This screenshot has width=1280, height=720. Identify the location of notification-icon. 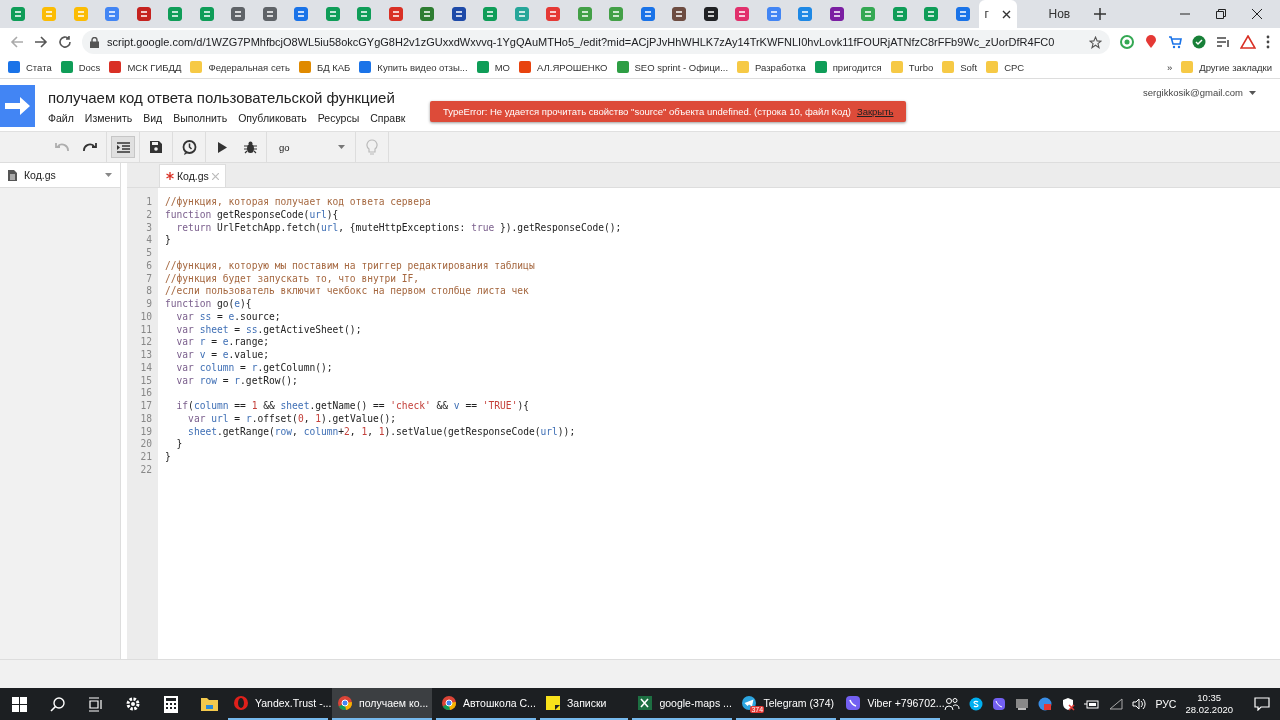
(1262, 704).